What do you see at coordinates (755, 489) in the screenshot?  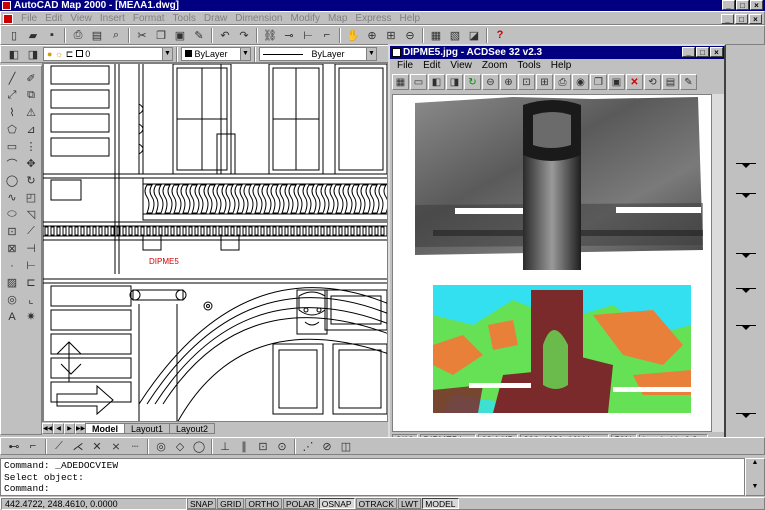 I see `scroll-down-icon: ▼` at bounding box center [755, 489].